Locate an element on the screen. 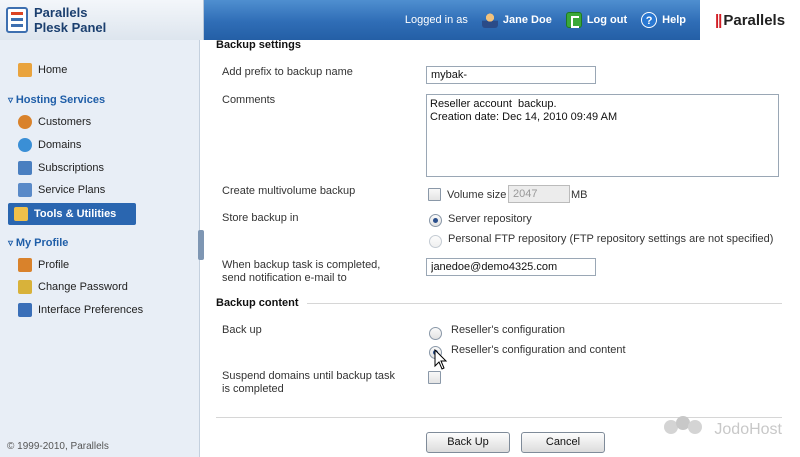 The width and height of the screenshot is (800, 457). comments-label: Comments is located at coordinates (249, 100).